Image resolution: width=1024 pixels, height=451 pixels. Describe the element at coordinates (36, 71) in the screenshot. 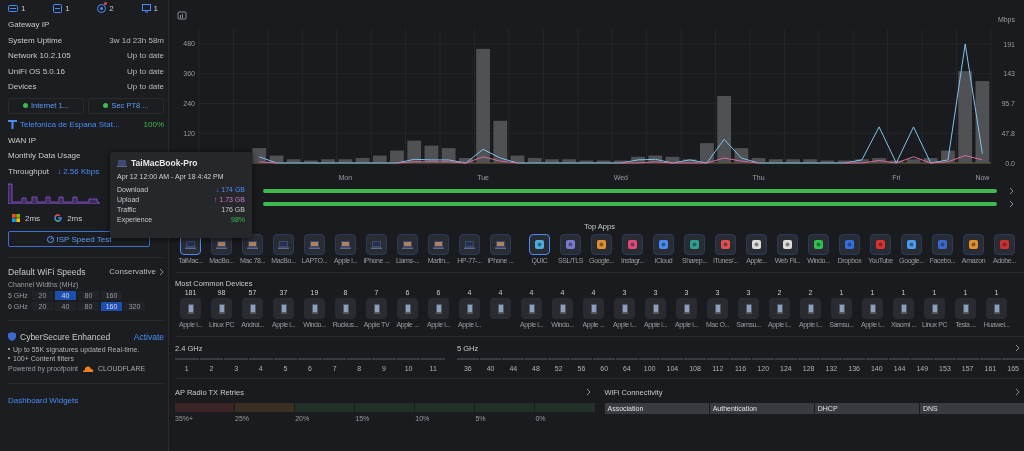

I see `info-label: UniFi OS 5.0.16` at that location.